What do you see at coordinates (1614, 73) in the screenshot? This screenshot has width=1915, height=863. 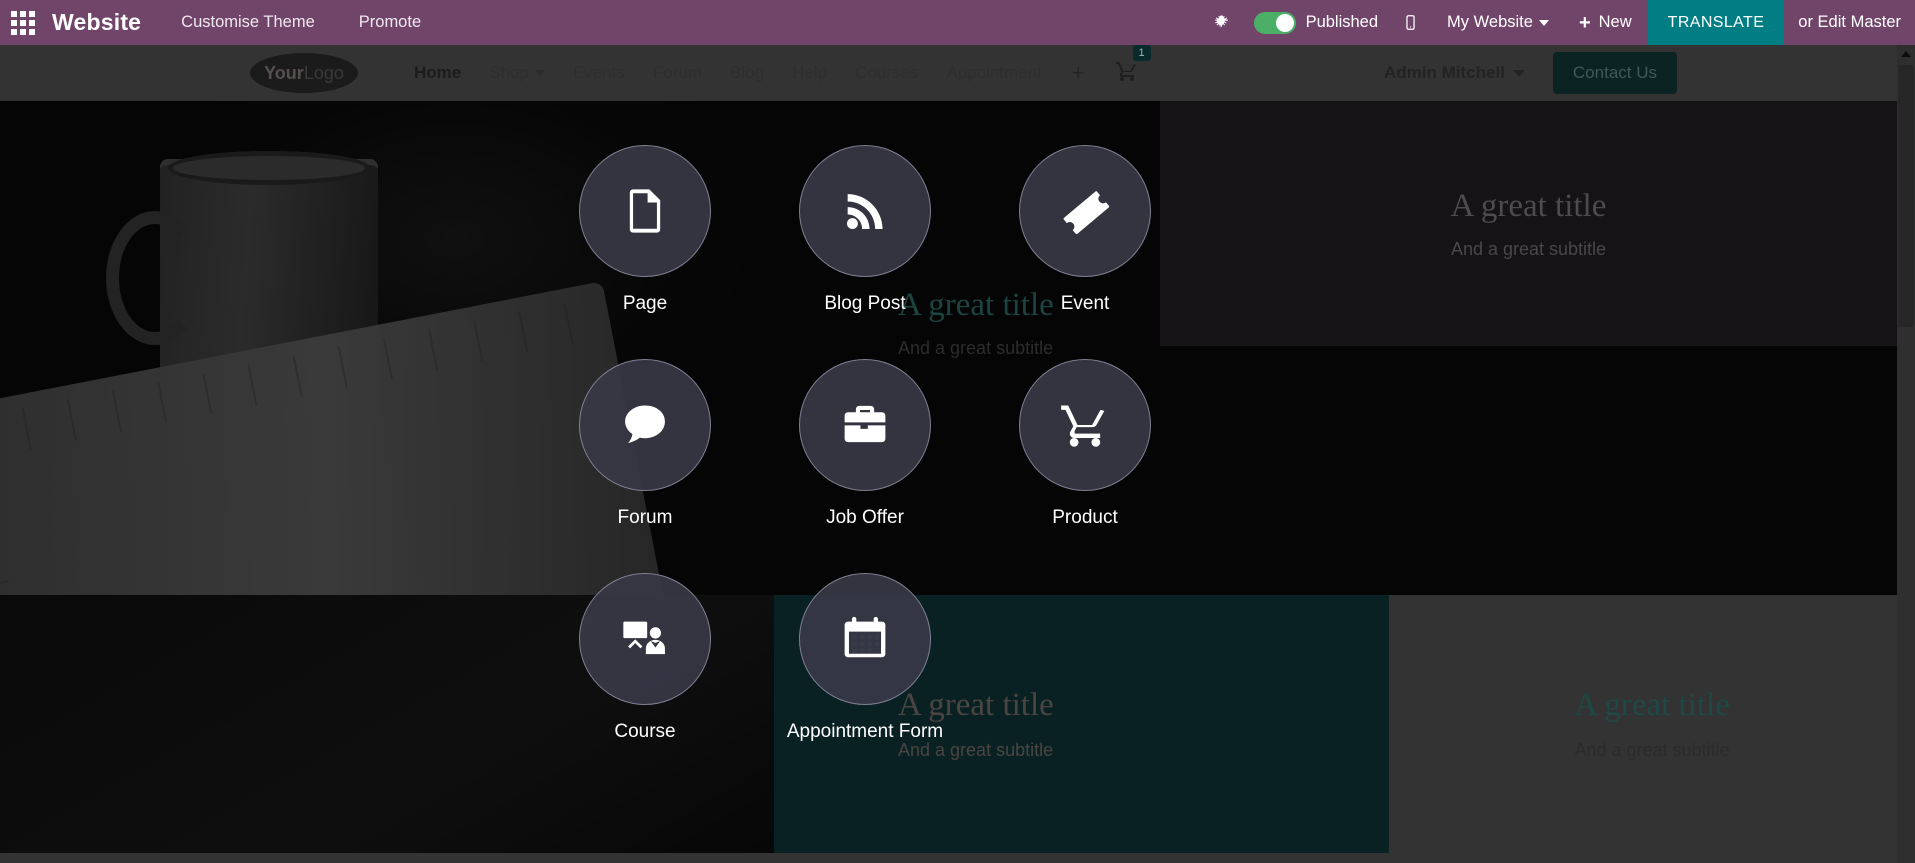 I see `contact-us-button: Contact Us` at bounding box center [1614, 73].